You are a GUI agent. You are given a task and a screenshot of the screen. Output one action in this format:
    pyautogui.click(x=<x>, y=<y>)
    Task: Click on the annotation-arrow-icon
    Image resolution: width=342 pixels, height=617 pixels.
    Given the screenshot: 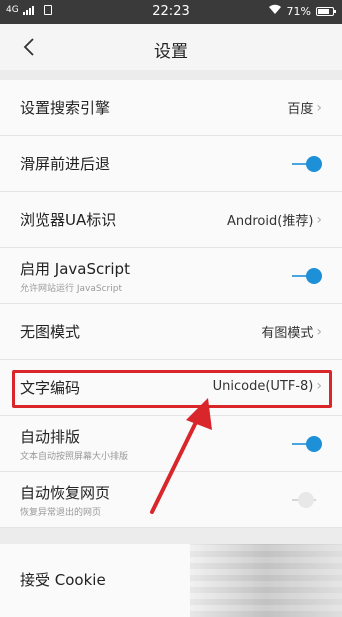 What is the action you would take?
    pyautogui.click(x=181, y=456)
    